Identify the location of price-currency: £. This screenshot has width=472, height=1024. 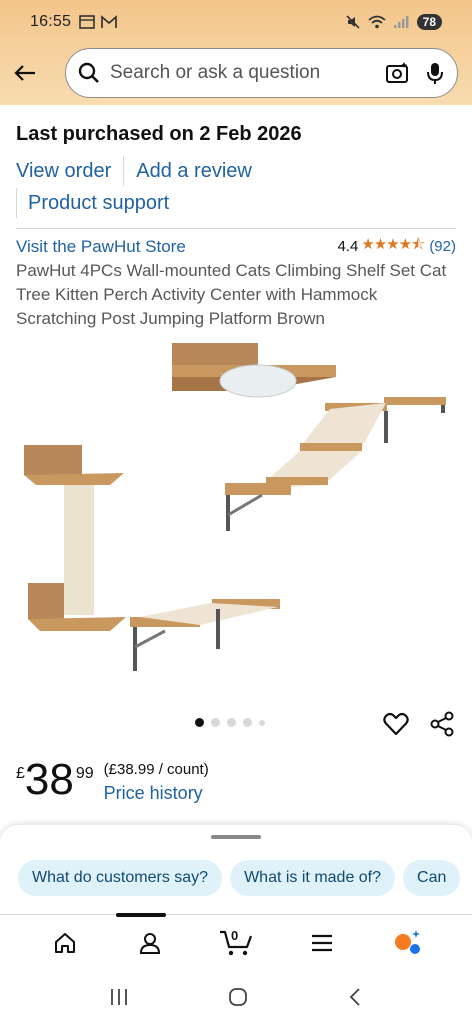
(20, 773).